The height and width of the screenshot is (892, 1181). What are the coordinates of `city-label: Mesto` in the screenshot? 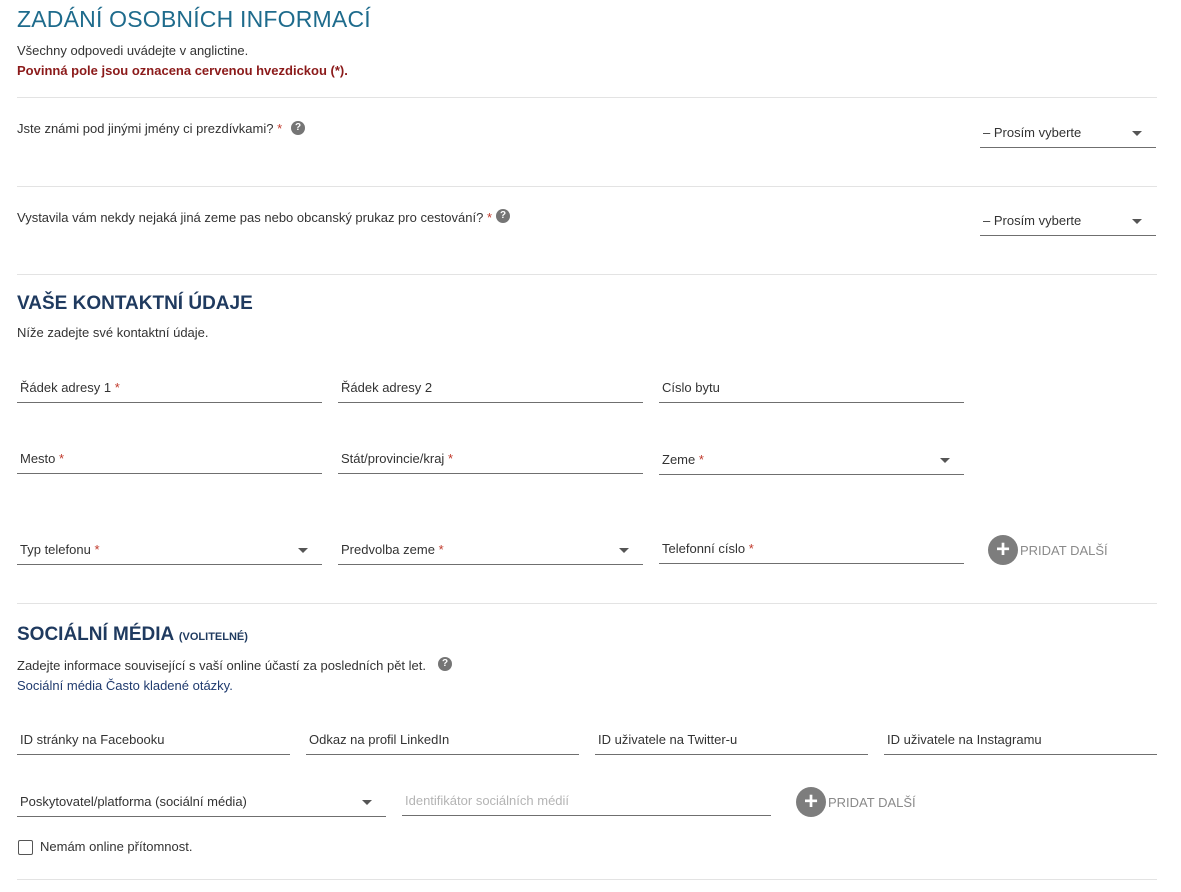 It's located at (38, 458).